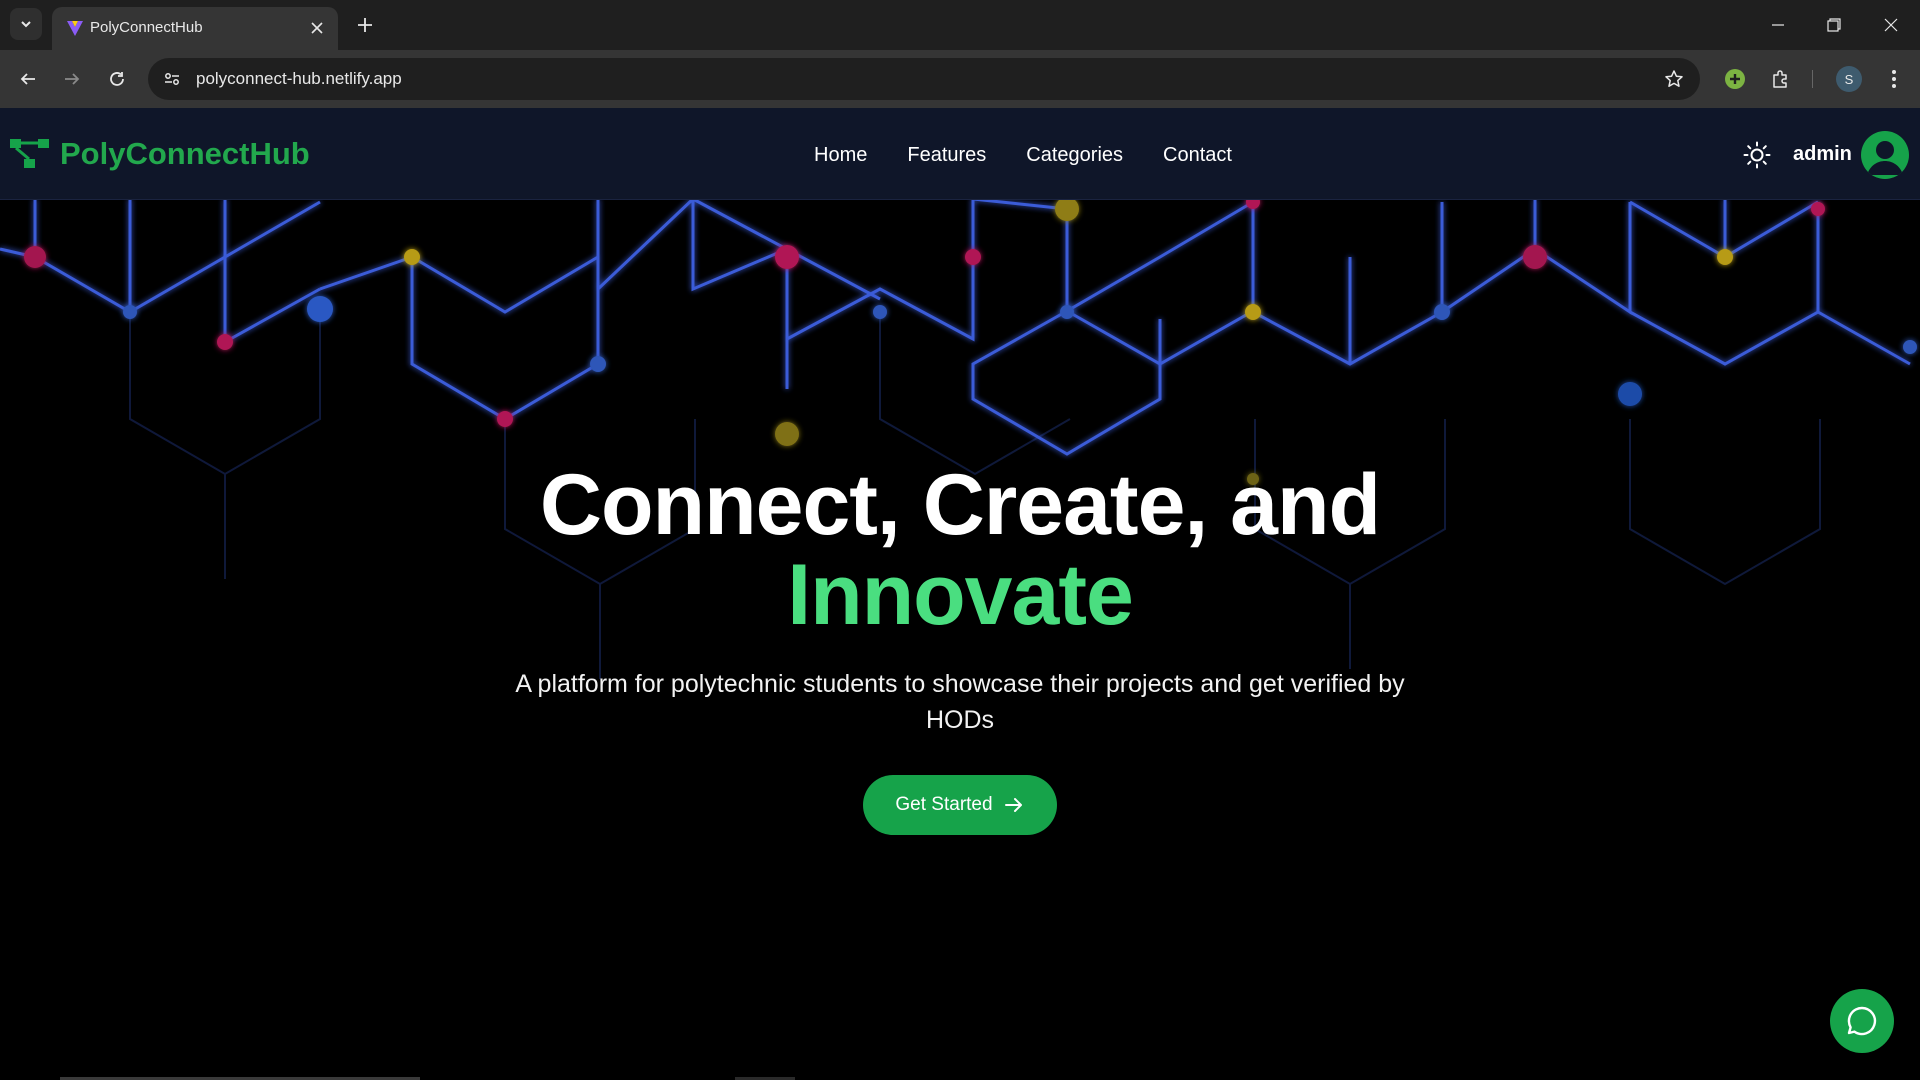 This screenshot has height=1080, width=1920. I want to click on chat-button, so click(1862, 1021).